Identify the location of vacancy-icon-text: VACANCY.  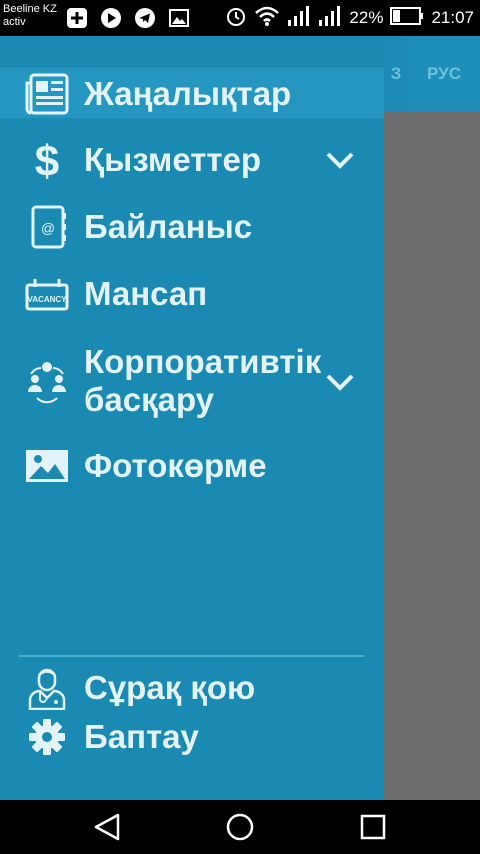
(48, 299).